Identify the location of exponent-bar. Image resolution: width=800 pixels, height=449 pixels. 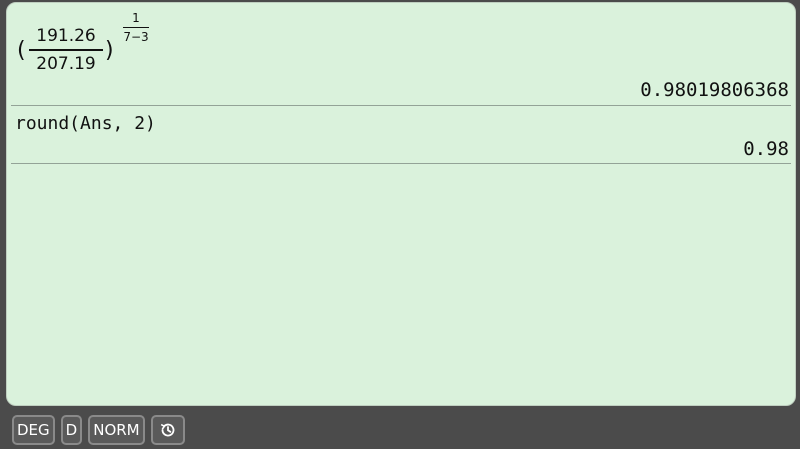
(136, 27).